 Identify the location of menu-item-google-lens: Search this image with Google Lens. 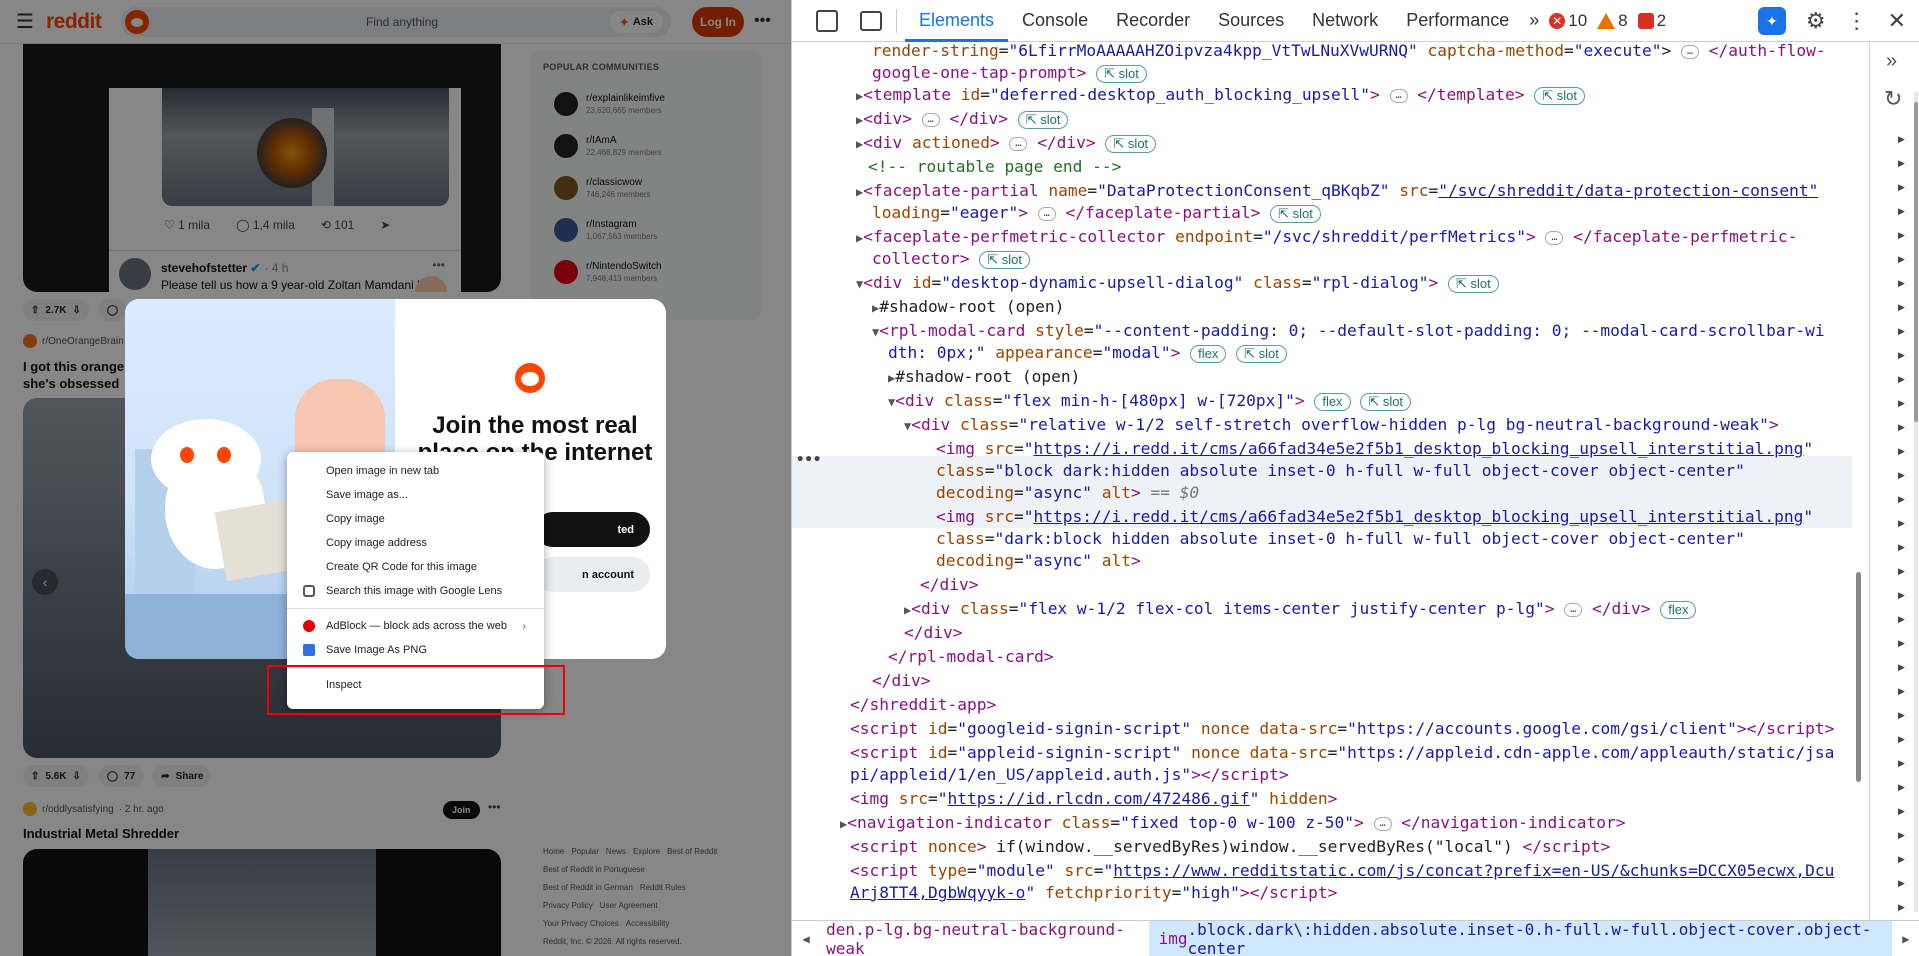
(415, 591).